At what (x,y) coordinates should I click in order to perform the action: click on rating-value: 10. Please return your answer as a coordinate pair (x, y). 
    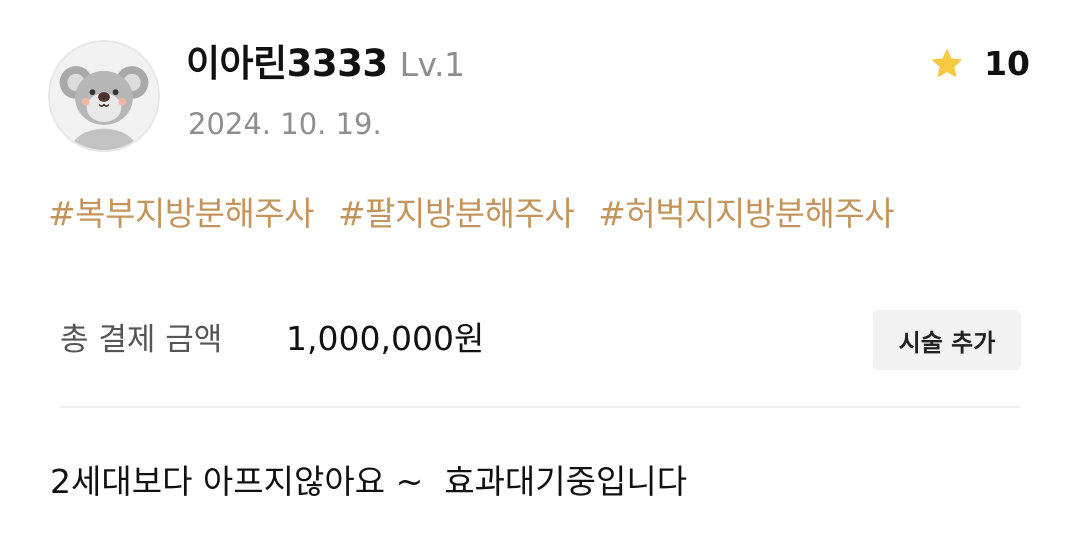
    Looking at the image, I should click on (1007, 63).